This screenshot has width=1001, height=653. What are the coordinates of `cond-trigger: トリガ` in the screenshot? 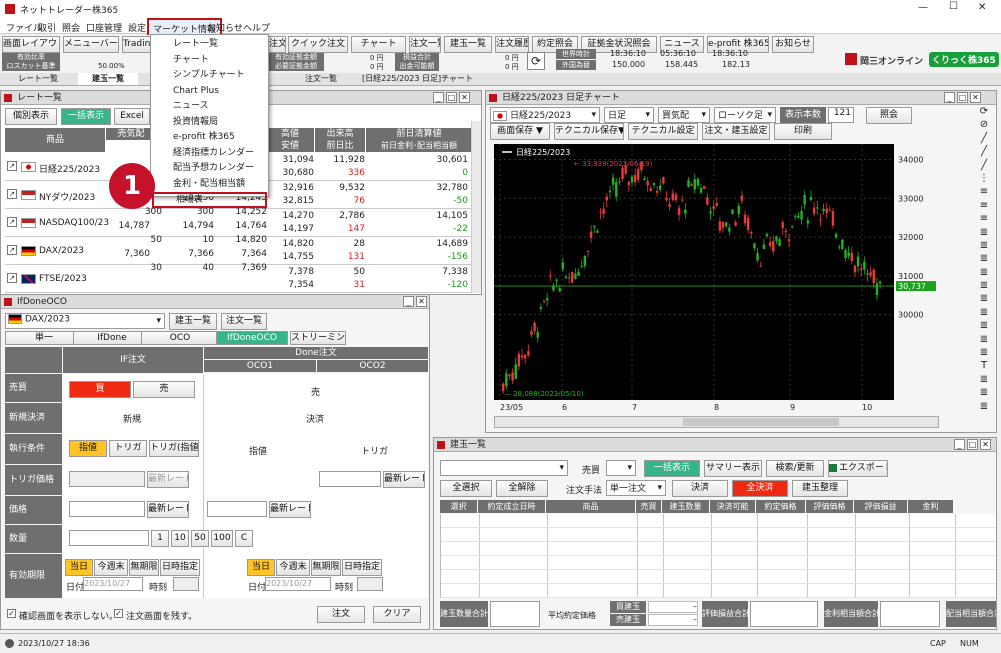 It's located at (128, 448).